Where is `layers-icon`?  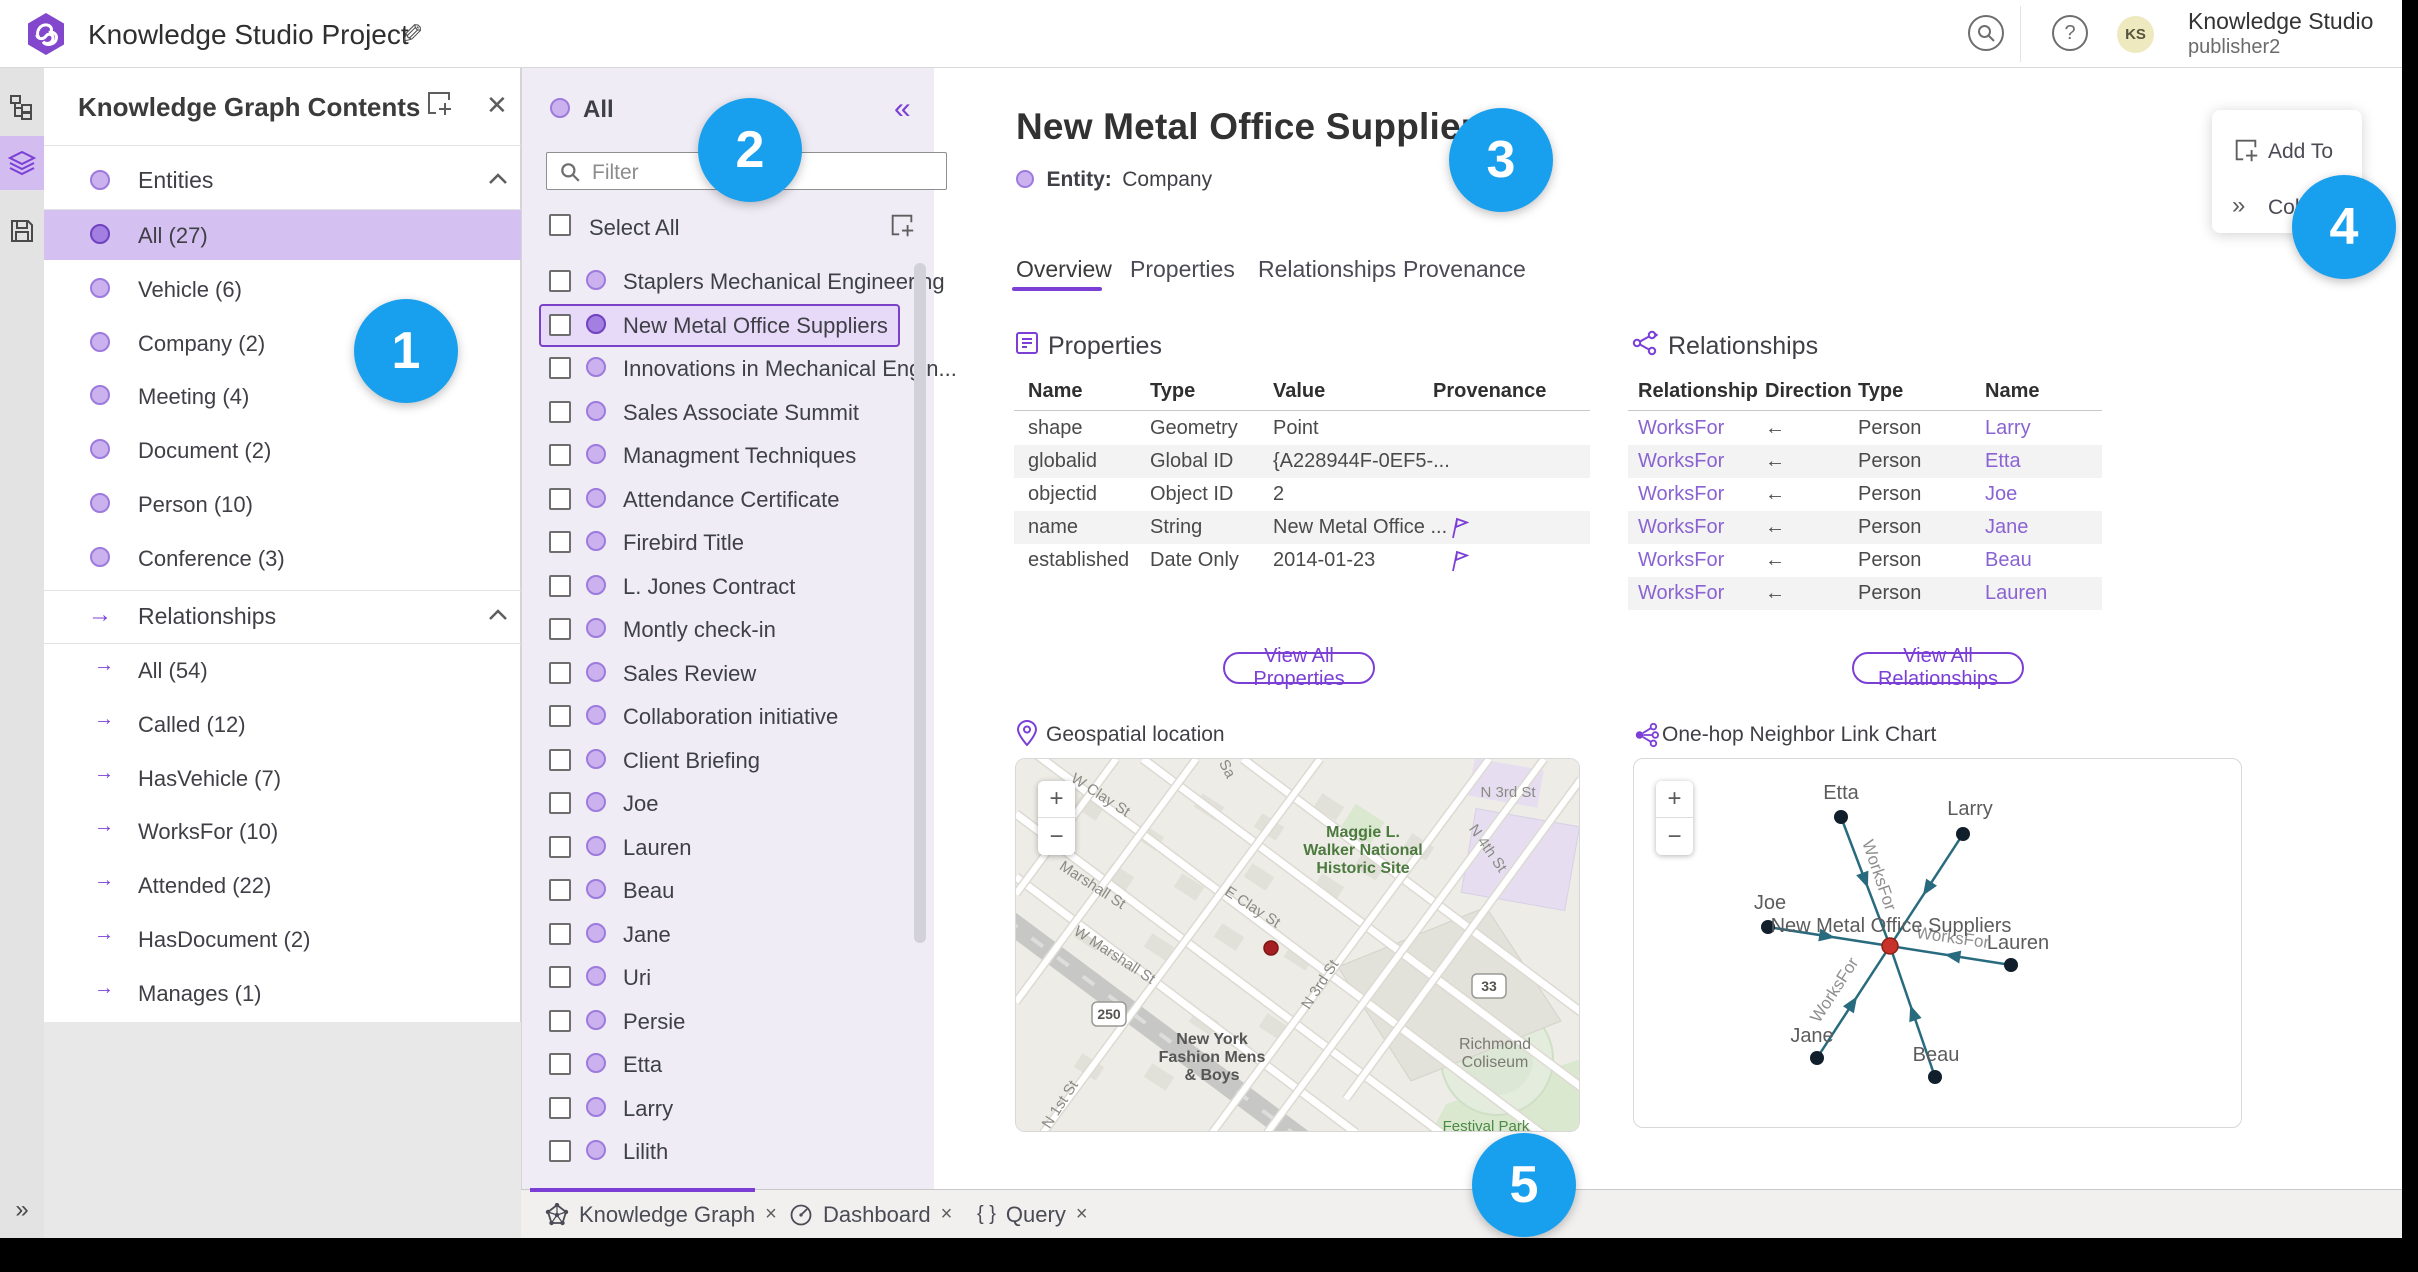 layers-icon is located at coordinates (22, 163).